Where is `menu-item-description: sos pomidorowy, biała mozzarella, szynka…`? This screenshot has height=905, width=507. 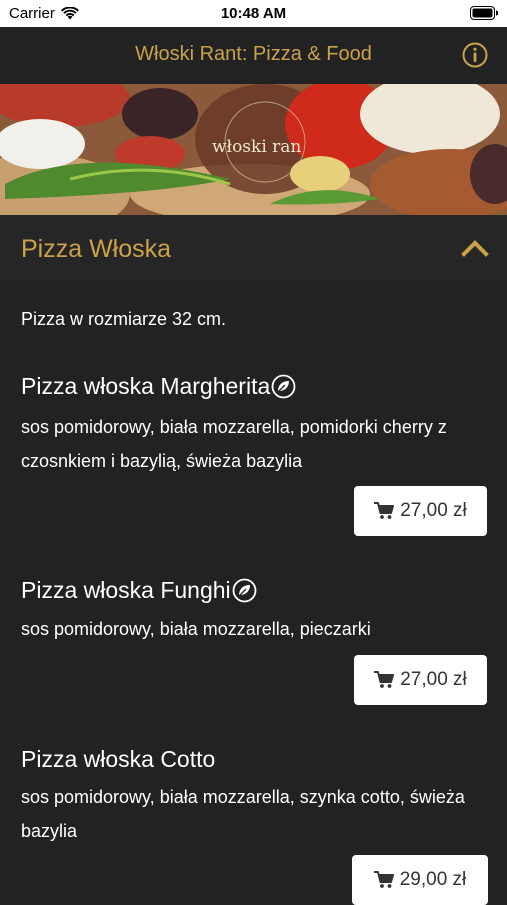 menu-item-description: sos pomidorowy, biała mozzarella, szynka… is located at coordinates (243, 814).